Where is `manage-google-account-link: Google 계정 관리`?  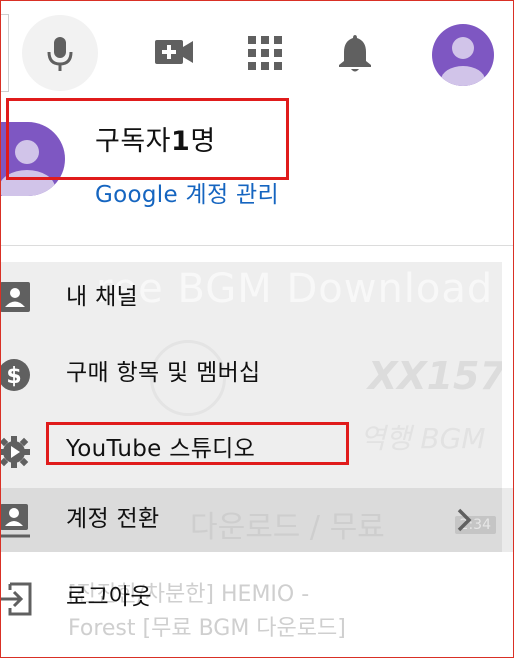 manage-google-account-link: Google 계정 관리 is located at coordinates (187, 195).